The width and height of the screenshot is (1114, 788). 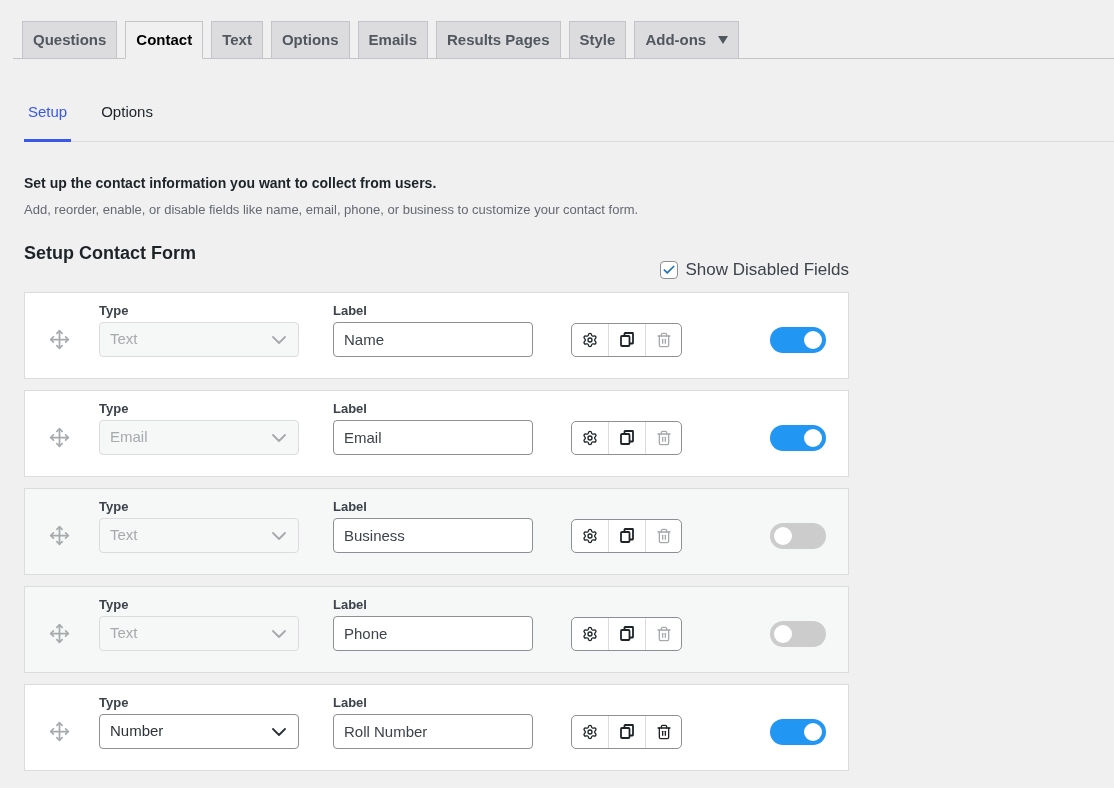 I want to click on label-input: Email, so click(x=433, y=437).